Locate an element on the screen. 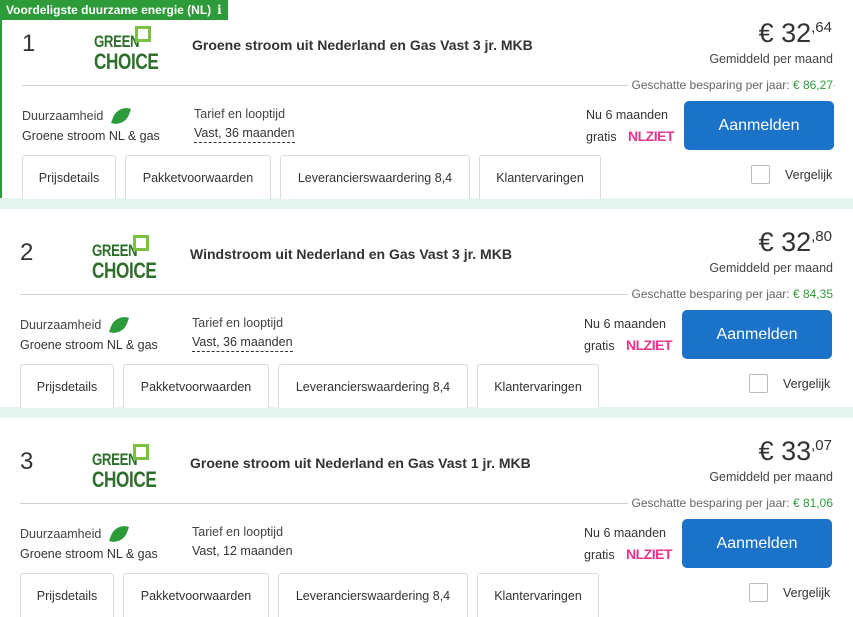  savings-amount: € 86,27 is located at coordinates (812, 85).